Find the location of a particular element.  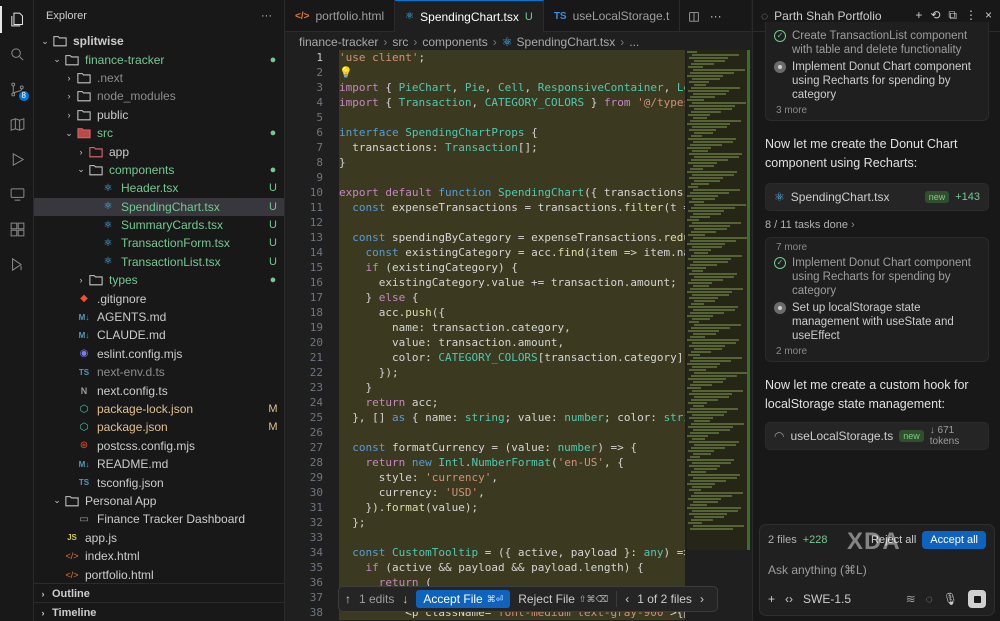

timeline-section: › Timeline is located at coordinates (159, 611).